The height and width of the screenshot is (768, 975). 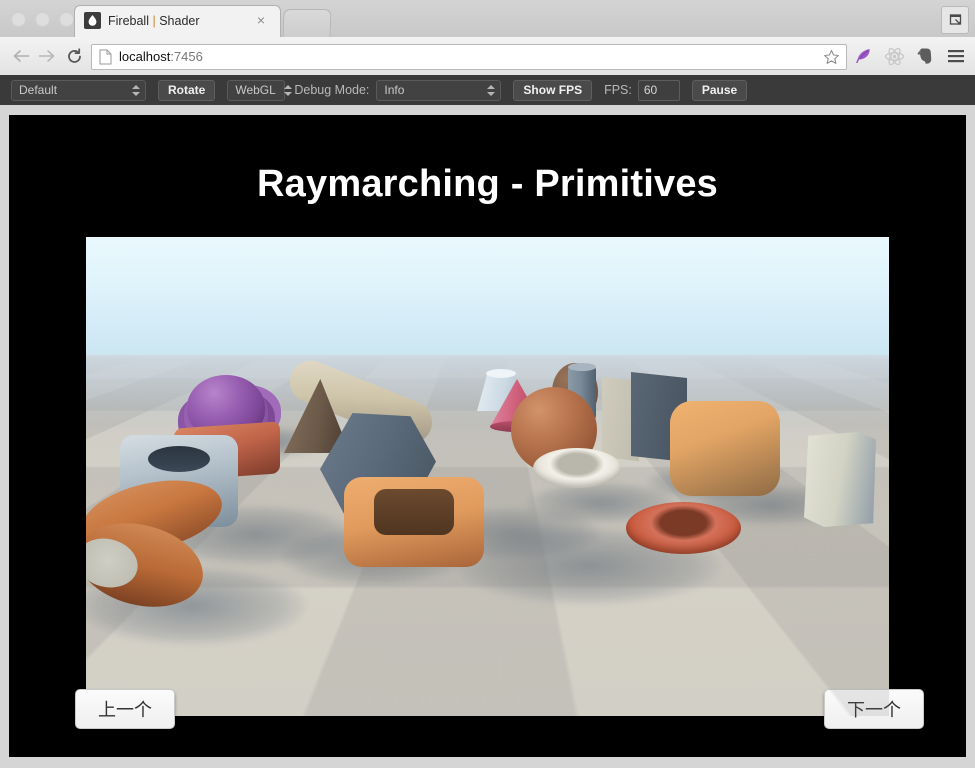 What do you see at coordinates (125, 709) in the screenshot?
I see `prev-button: 上一个` at bounding box center [125, 709].